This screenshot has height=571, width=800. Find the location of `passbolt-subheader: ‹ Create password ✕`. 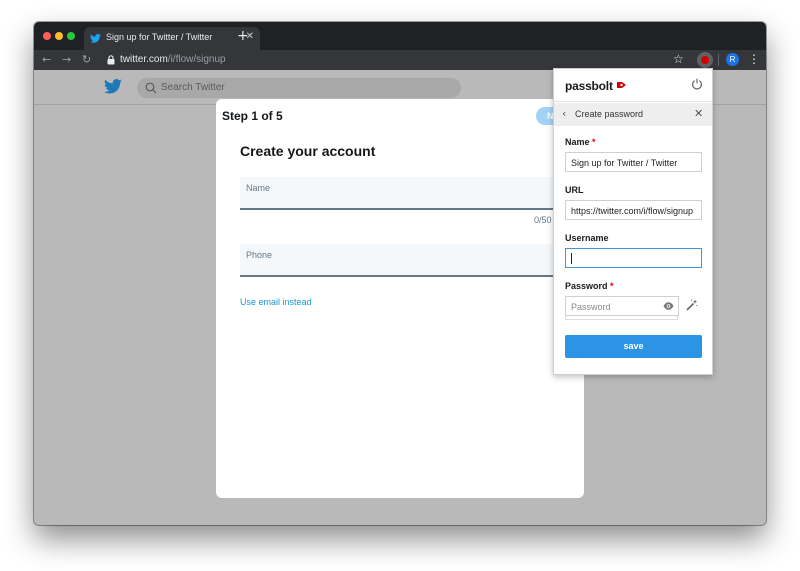

passbolt-subheader: ‹ Create password ✕ is located at coordinates (633, 114).